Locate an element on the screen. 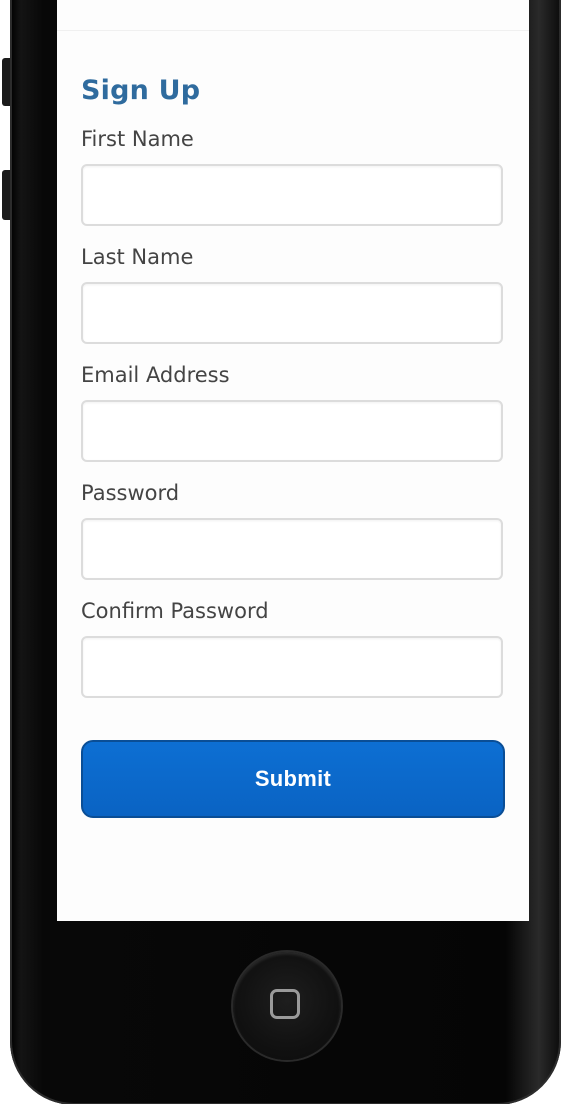 Image resolution: width=563 pixels, height=1104 pixels. last-name-input is located at coordinates (292, 313).